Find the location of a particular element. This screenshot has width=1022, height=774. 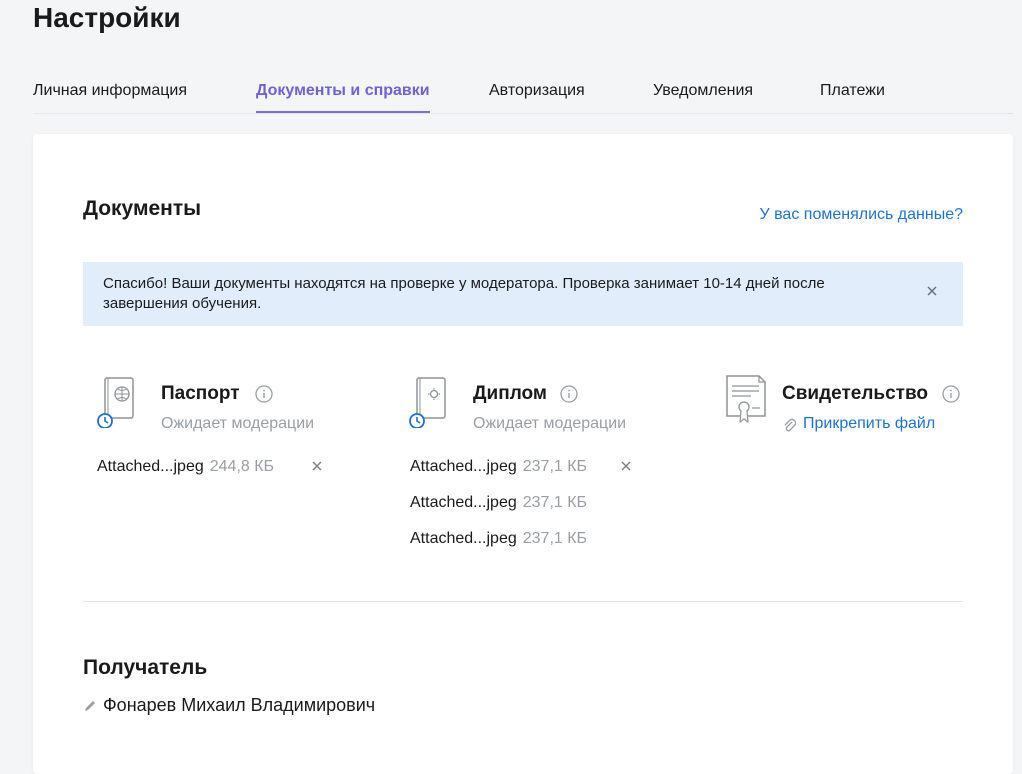

file-item: Attached...jpeg 244,8 КБ is located at coordinates (185, 467).